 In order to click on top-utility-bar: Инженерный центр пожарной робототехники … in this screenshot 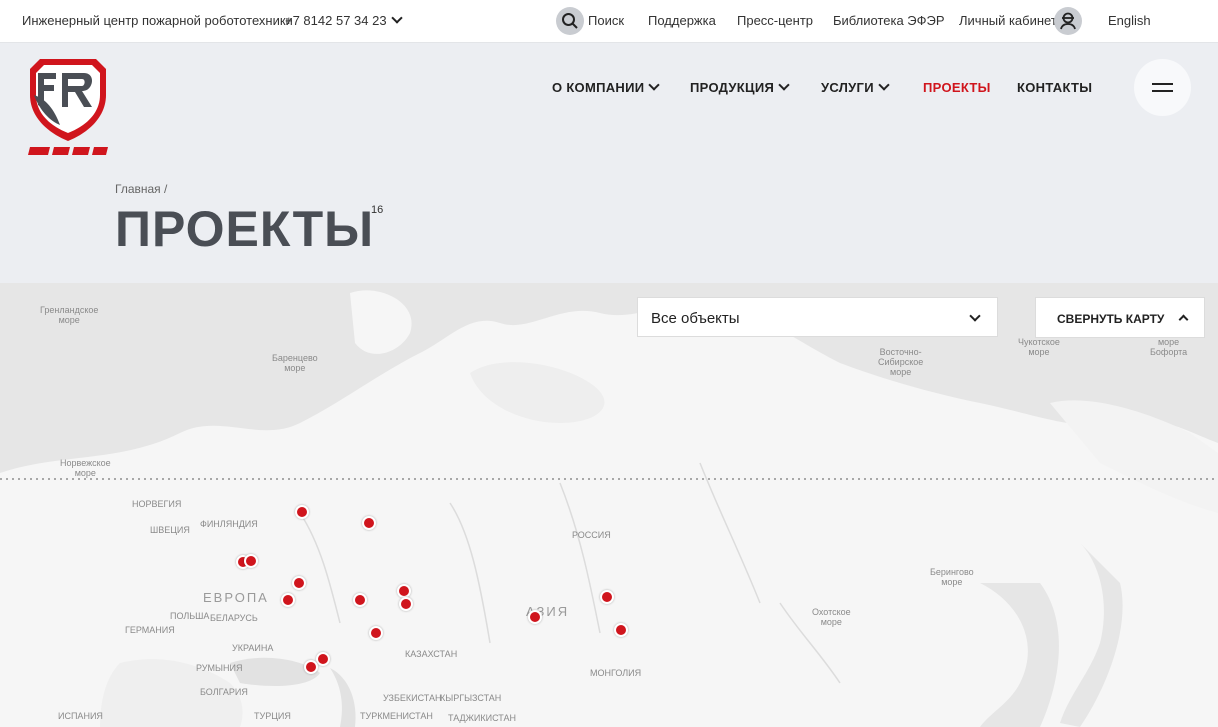, I will do `click(609, 21)`.